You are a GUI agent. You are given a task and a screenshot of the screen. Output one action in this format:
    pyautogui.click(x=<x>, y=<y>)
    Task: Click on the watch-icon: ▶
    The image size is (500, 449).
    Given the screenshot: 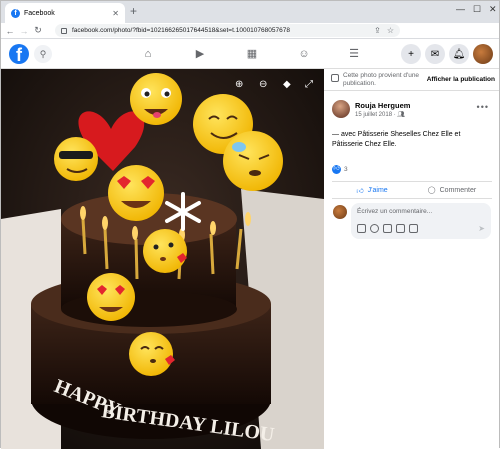 What is the action you would take?
    pyautogui.click(x=200, y=54)
    